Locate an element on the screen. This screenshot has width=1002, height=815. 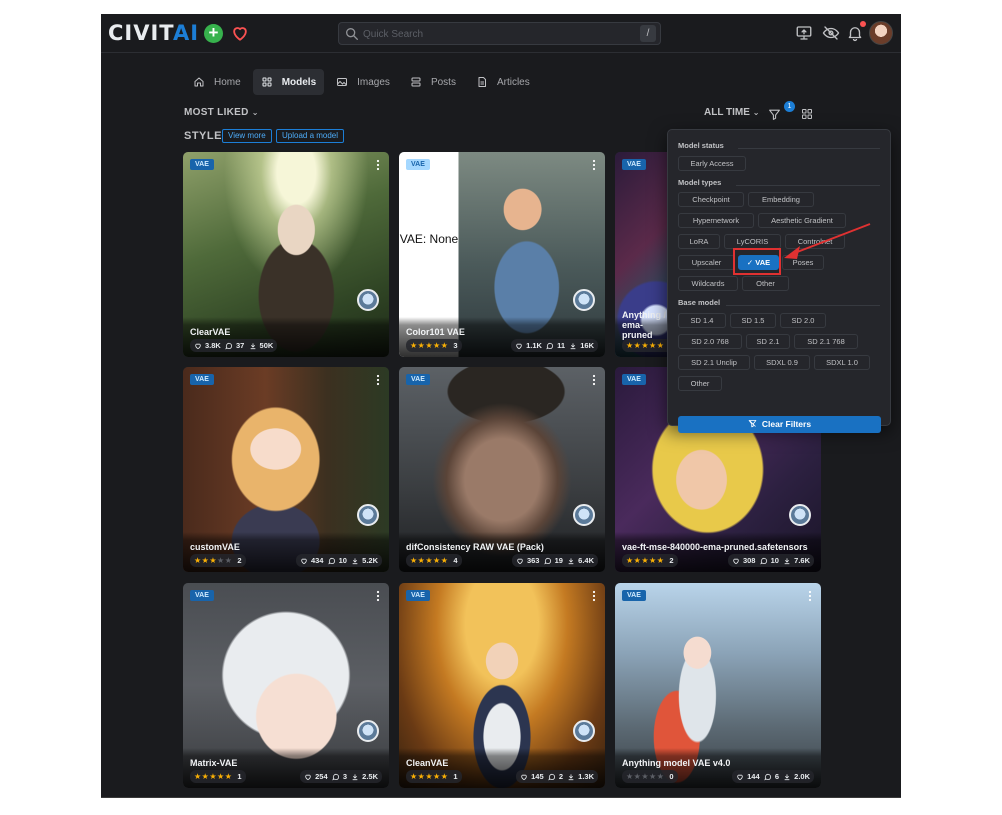
period-dropdown: ALL TIME ⌄ is located at coordinates (731, 112).